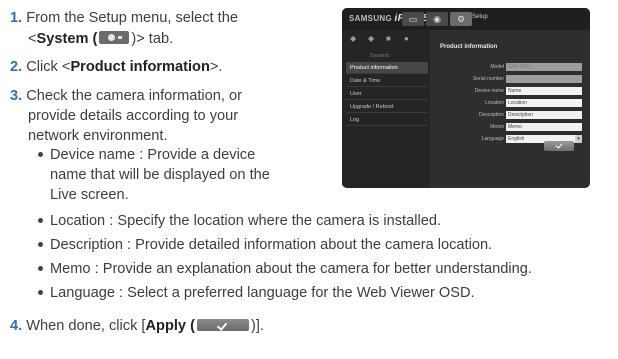 This screenshot has height=359, width=618. Describe the element at coordinates (497, 127) in the screenshot. I see `memo-label: Memo` at that location.